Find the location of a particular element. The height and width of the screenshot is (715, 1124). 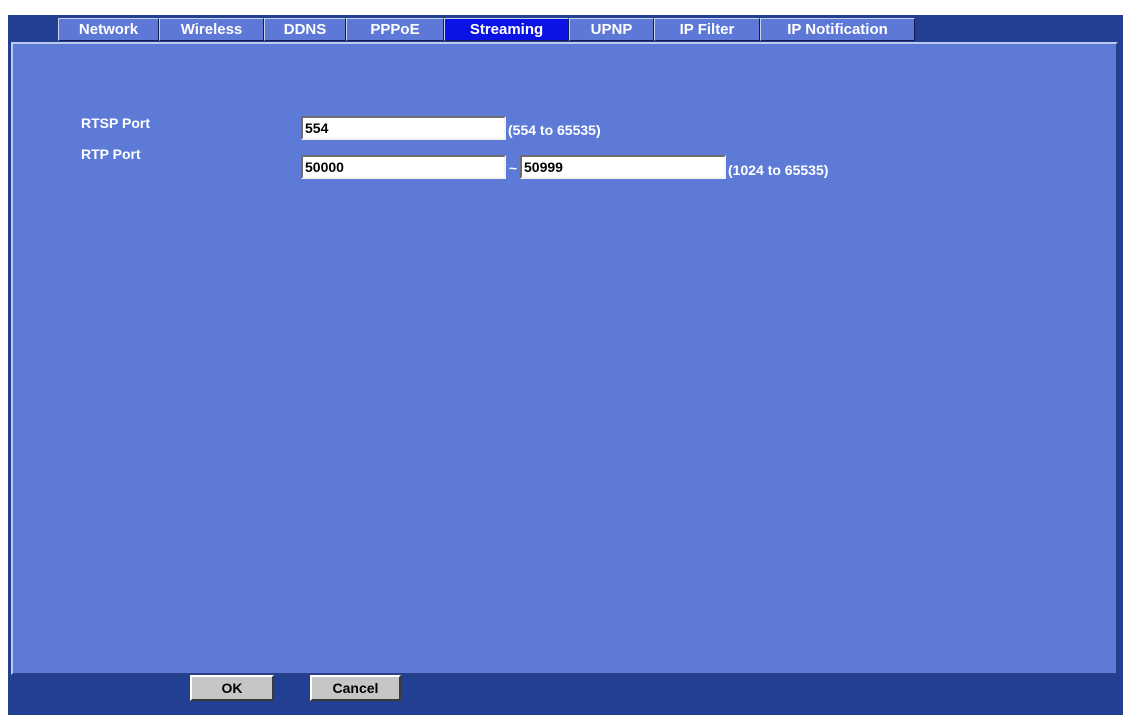

tab-upnp: UPNP is located at coordinates (611, 29).